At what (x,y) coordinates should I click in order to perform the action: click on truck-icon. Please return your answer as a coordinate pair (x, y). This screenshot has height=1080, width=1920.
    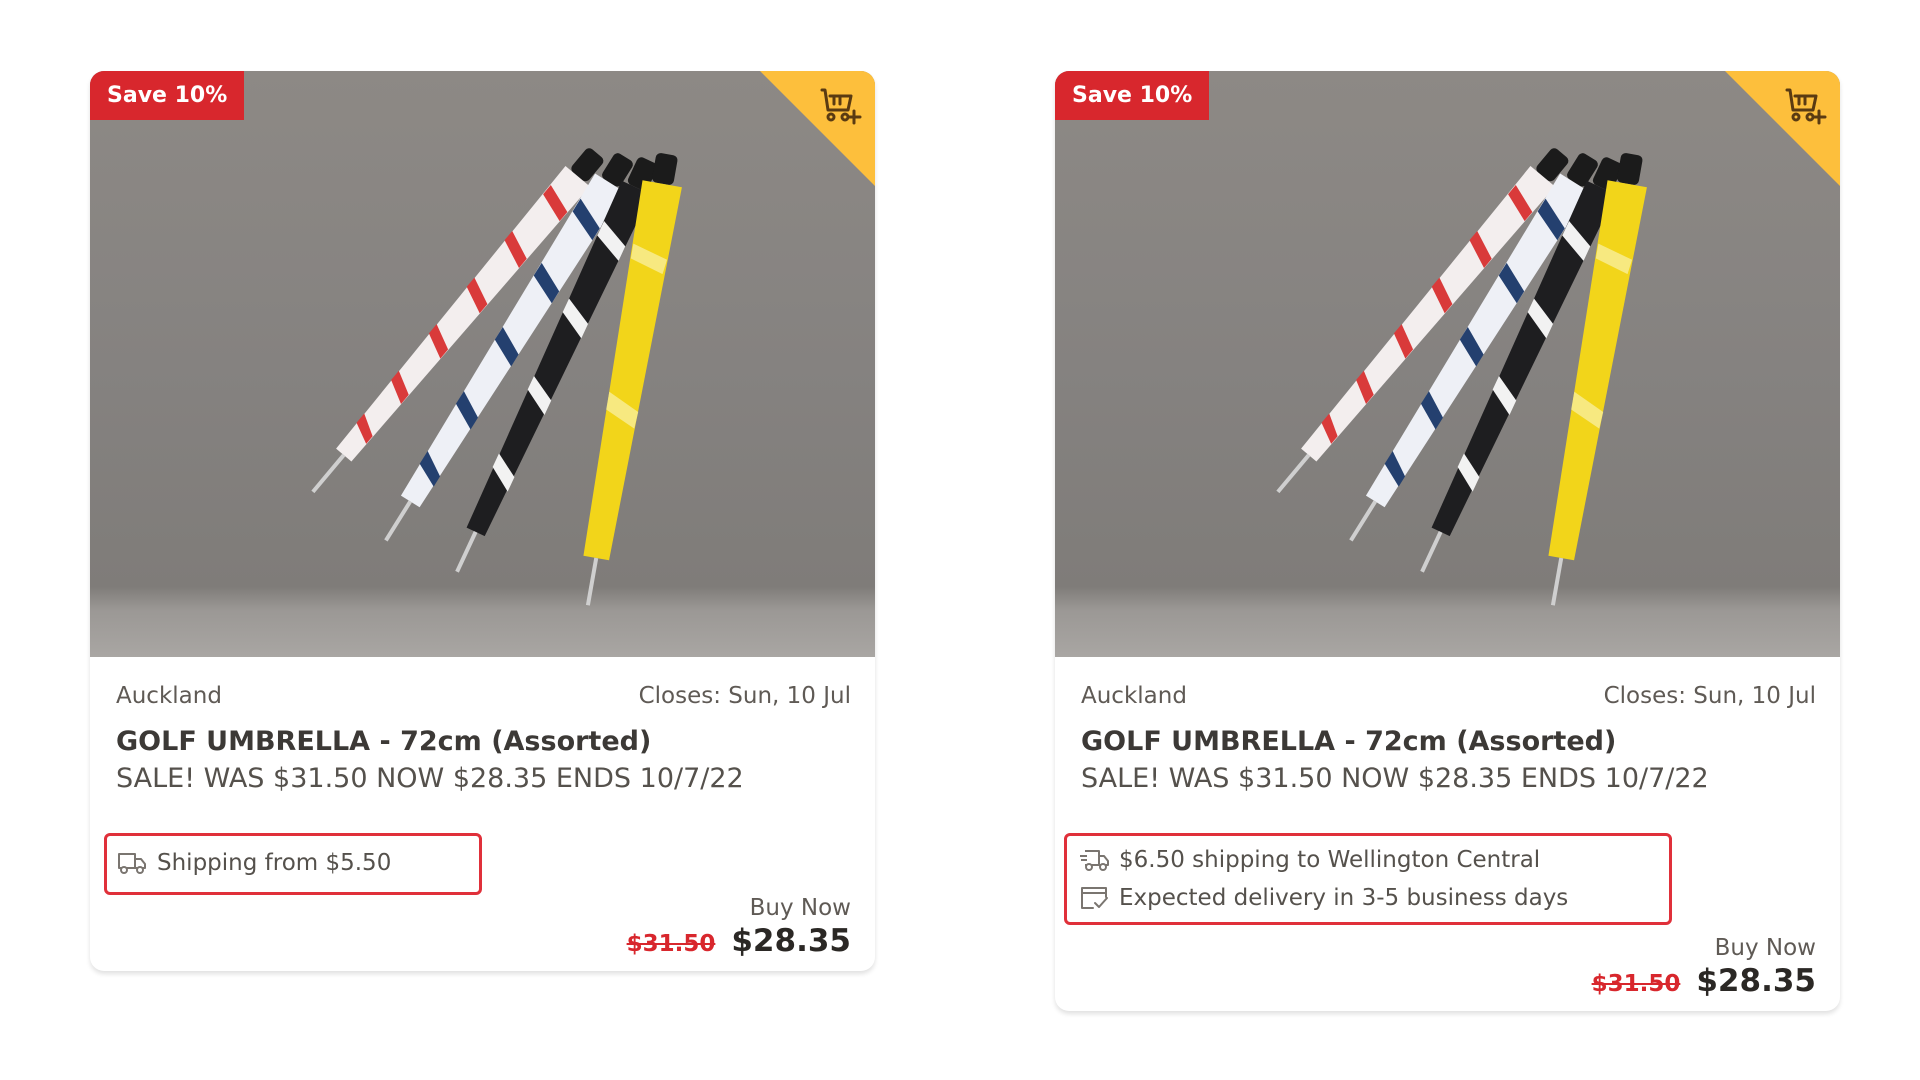
    Looking at the image, I should click on (132, 863).